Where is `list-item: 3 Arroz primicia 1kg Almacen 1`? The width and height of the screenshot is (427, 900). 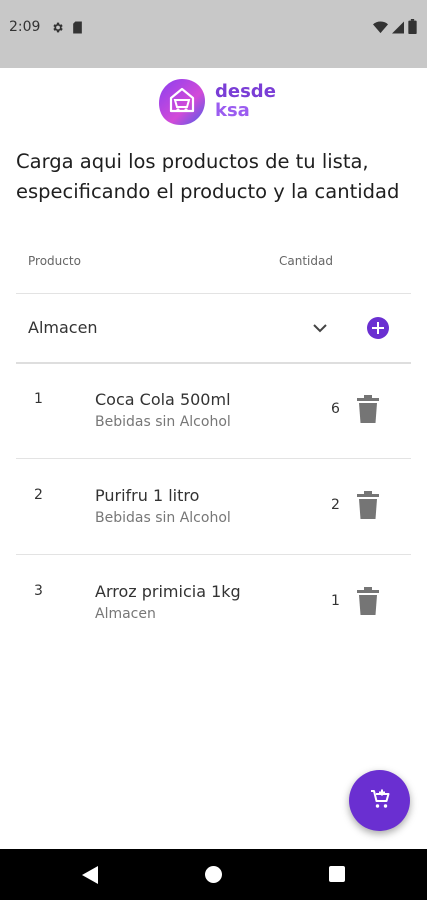 list-item: 3 Arroz primicia 1kg Almacen 1 is located at coordinates (213, 603).